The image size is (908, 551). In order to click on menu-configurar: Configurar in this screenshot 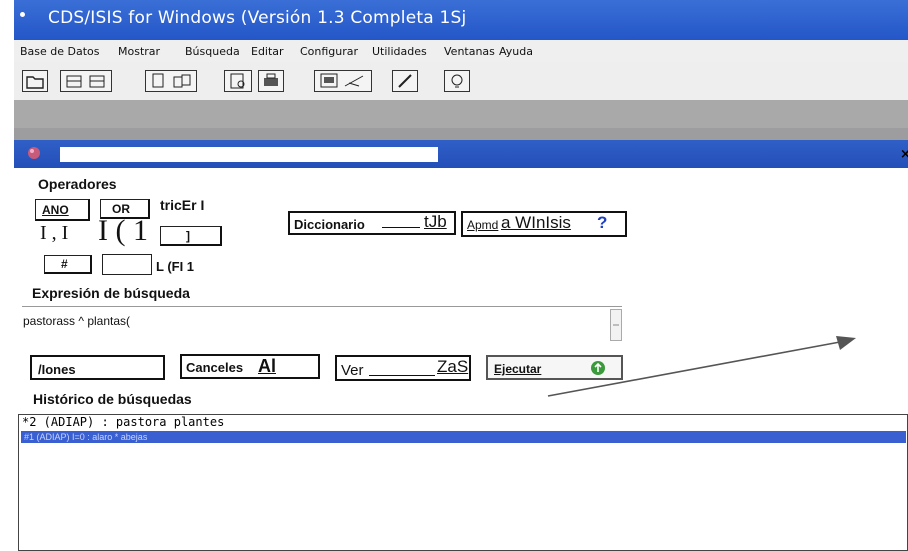, I will do `click(329, 51)`.